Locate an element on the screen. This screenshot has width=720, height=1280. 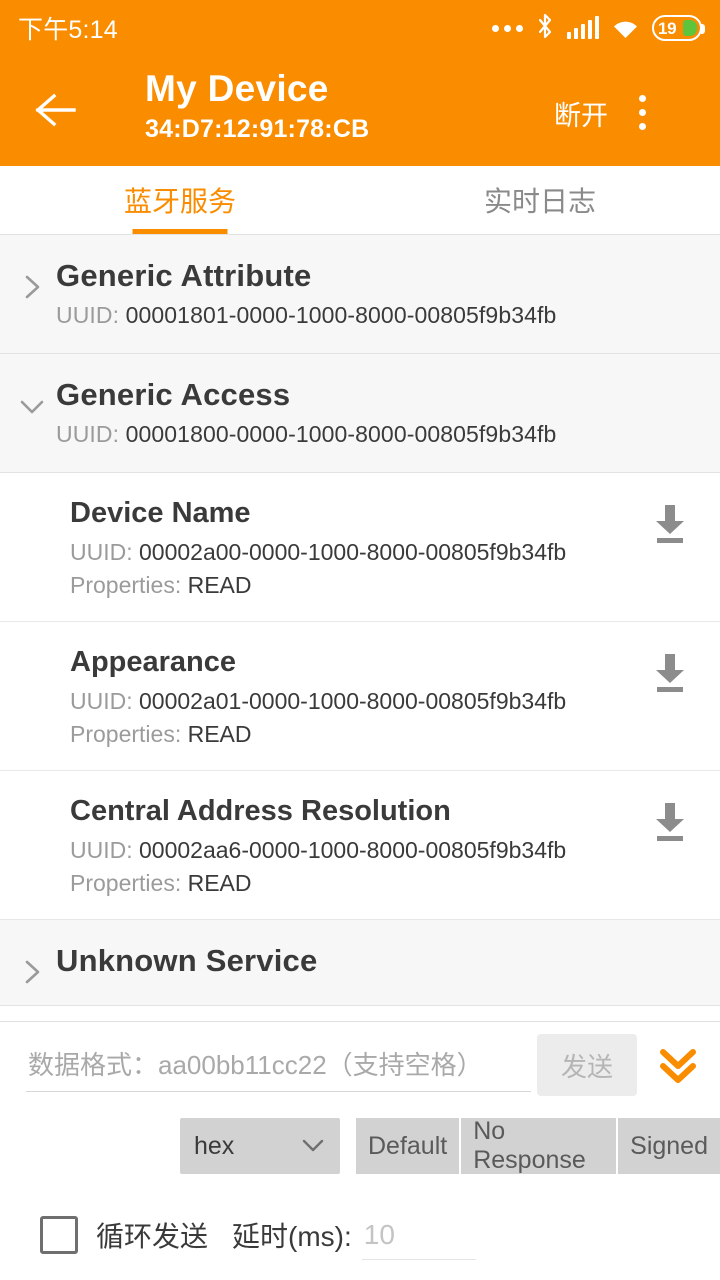
wifi-icon is located at coordinates (625, 28).